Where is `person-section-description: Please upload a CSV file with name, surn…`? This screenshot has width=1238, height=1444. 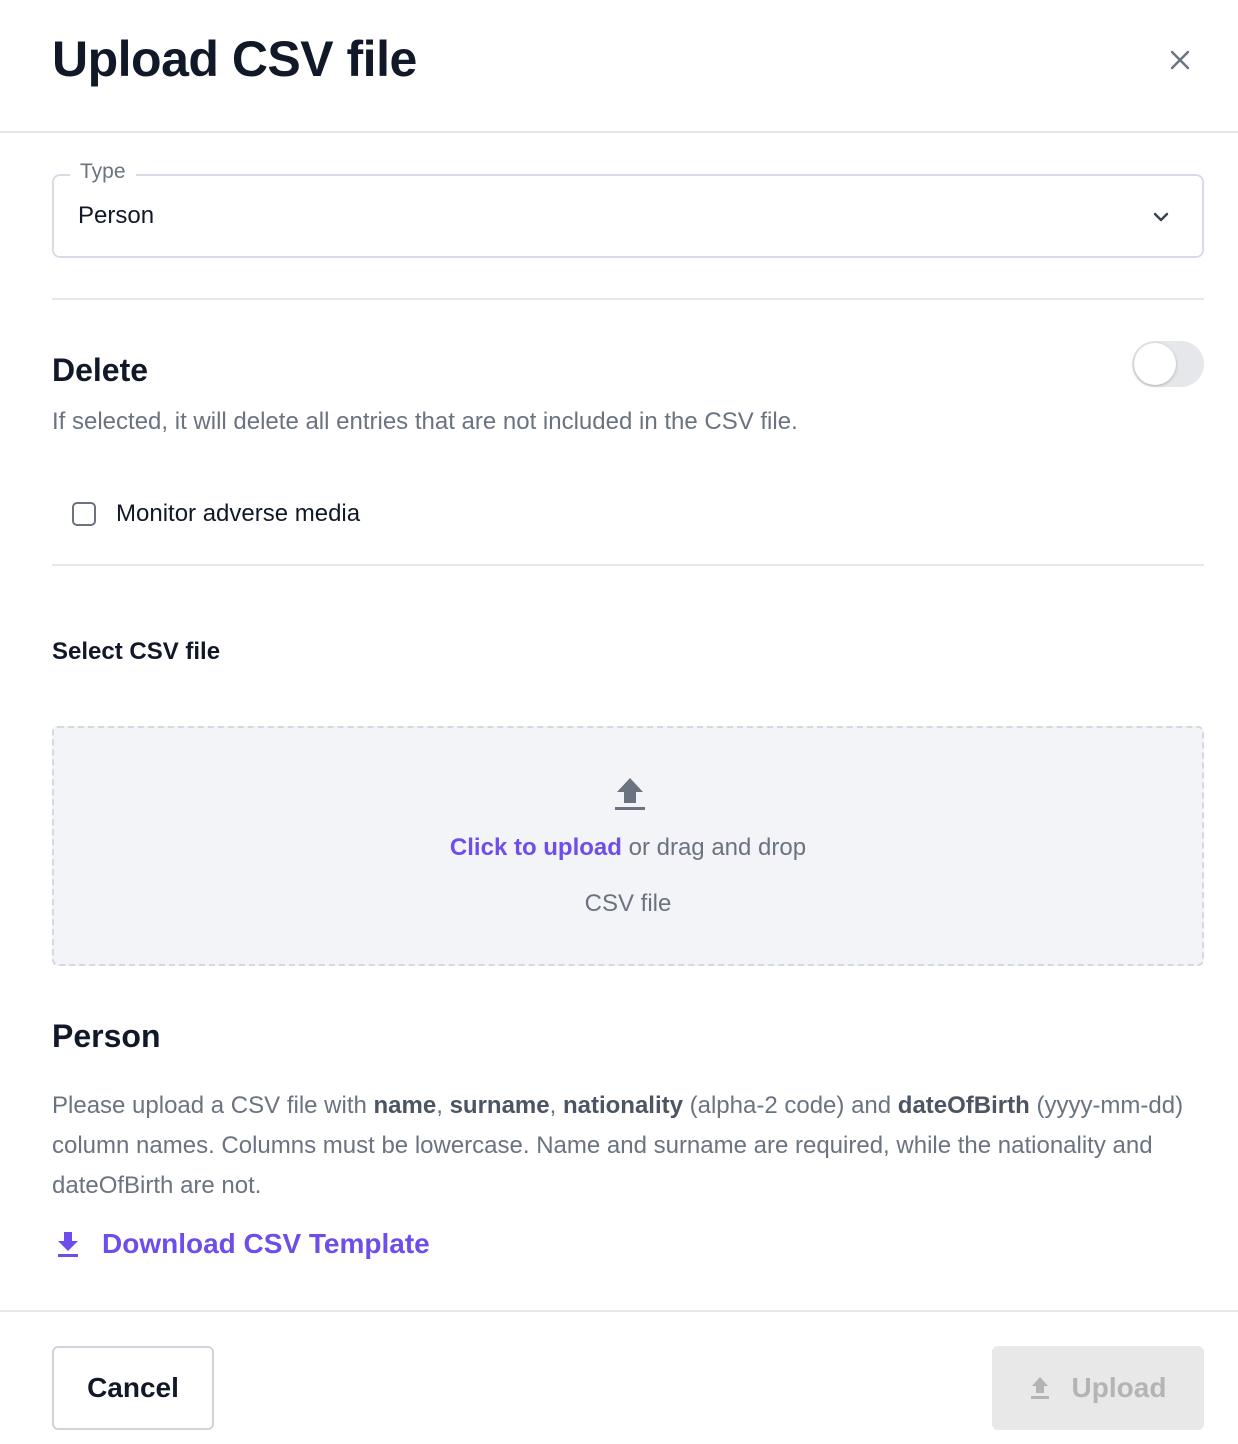
person-section-description: Please upload a CSV file with name, surn… is located at coordinates (632, 1146).